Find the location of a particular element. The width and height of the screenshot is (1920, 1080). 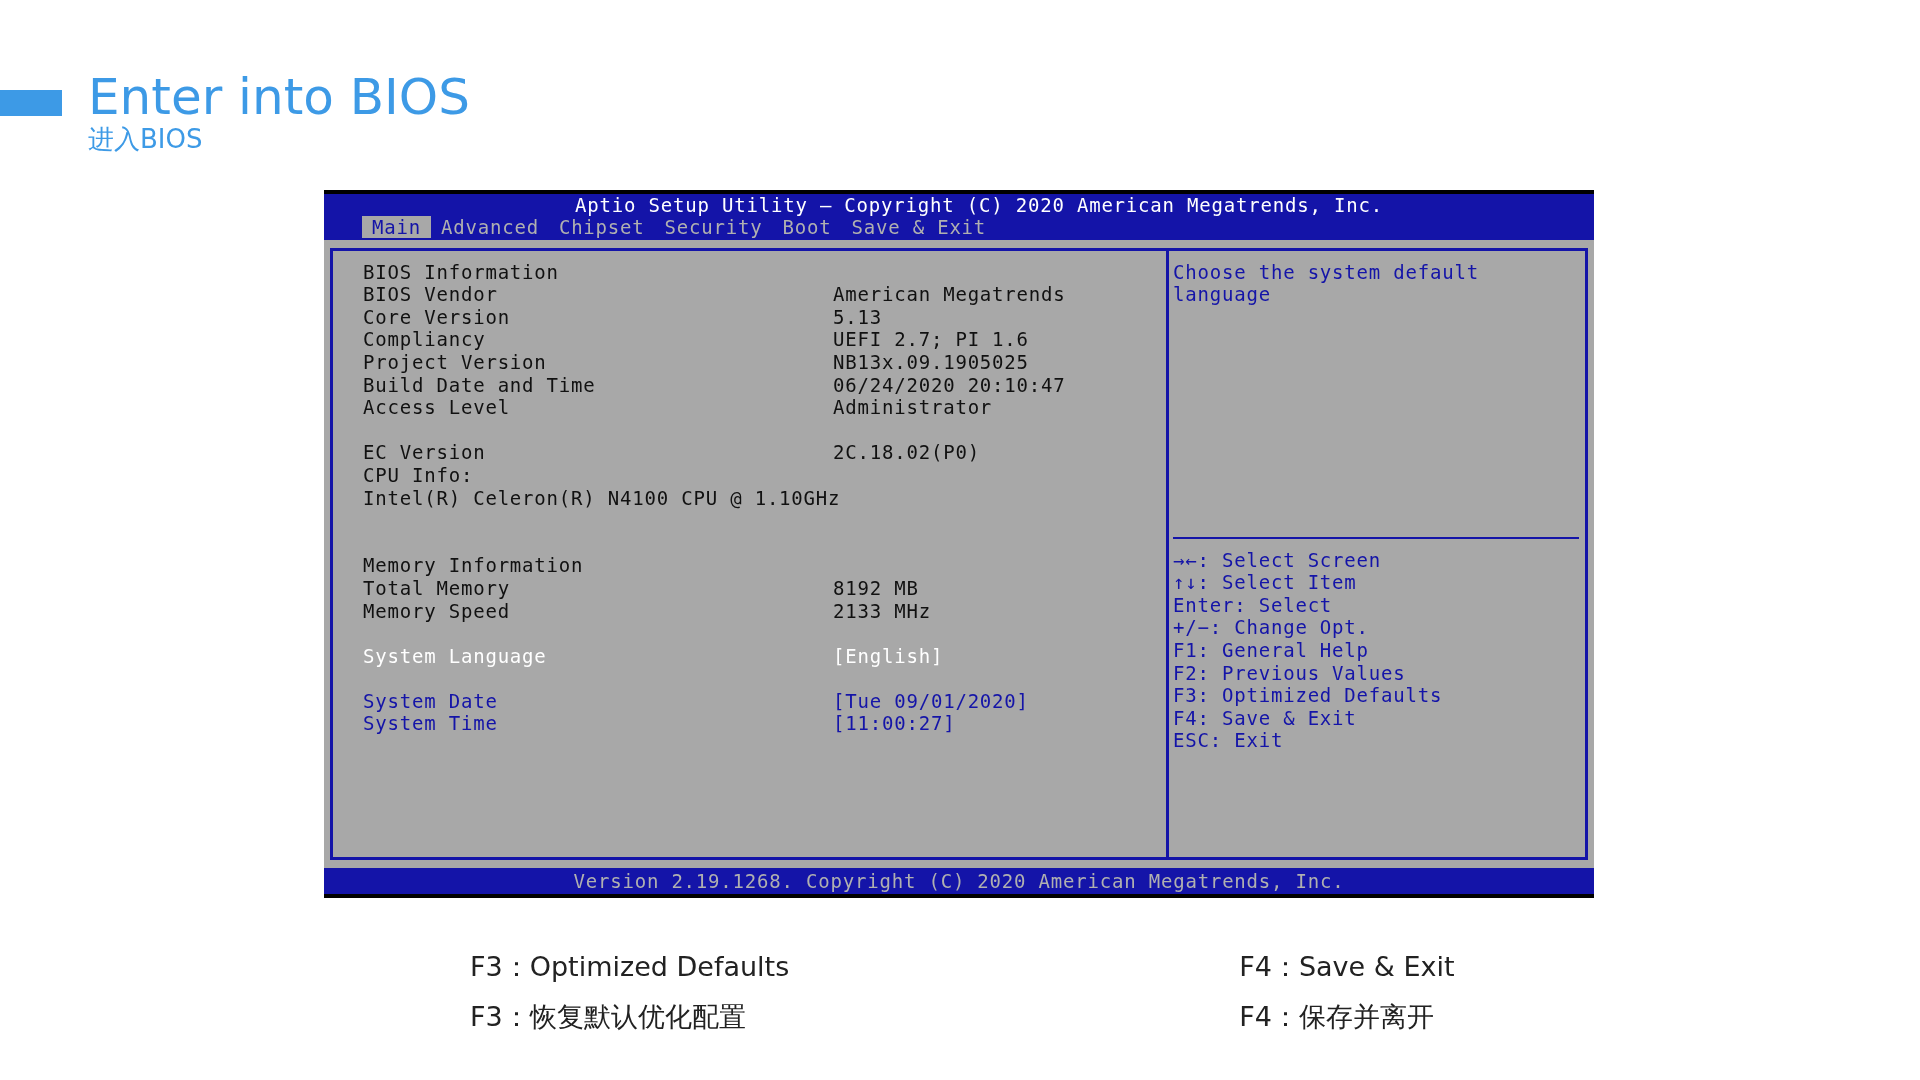

info-label: EC Version is located at coordinates (425, 452).